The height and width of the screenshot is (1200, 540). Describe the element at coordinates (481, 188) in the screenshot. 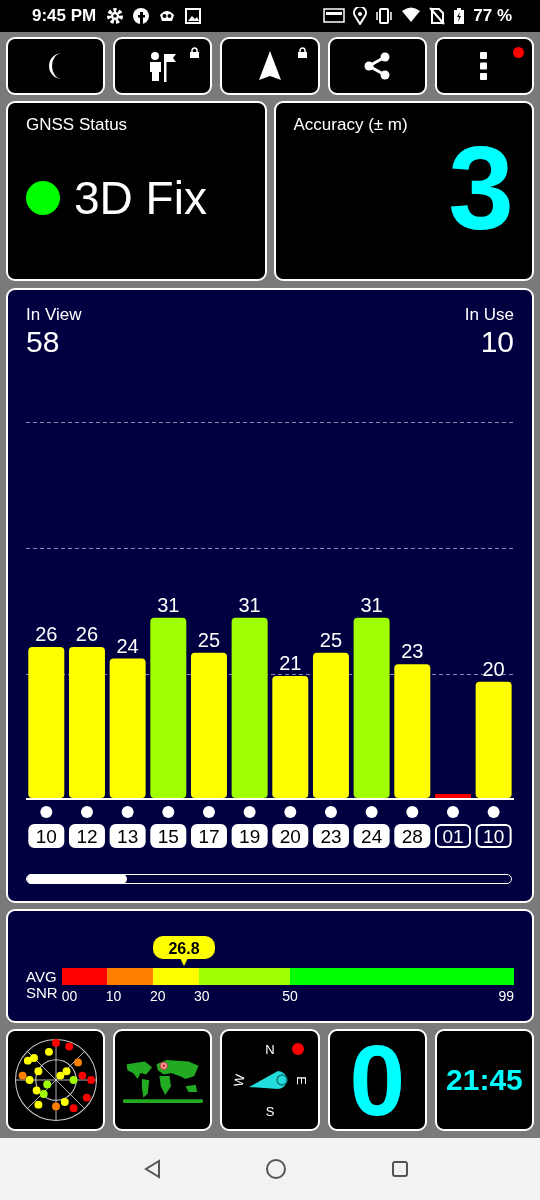

I see `accuracy-value: 3` at that location.